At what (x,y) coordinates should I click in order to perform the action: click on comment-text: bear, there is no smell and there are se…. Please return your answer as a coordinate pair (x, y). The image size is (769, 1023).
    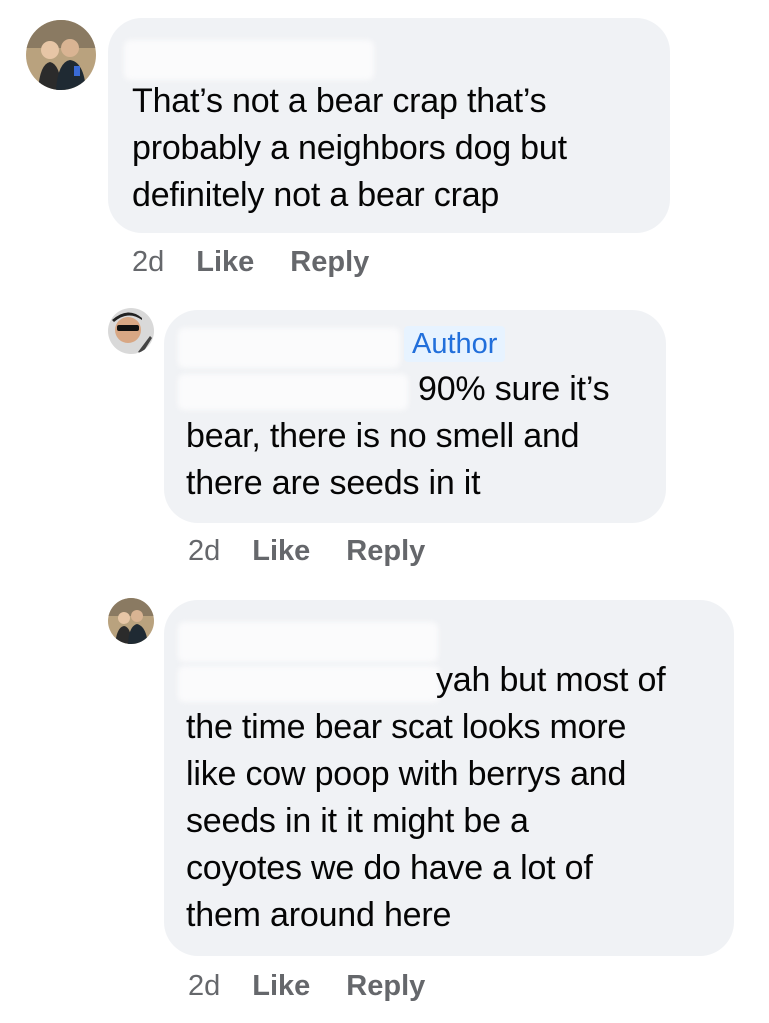
    Looking at the image, I should click on (383, 459).